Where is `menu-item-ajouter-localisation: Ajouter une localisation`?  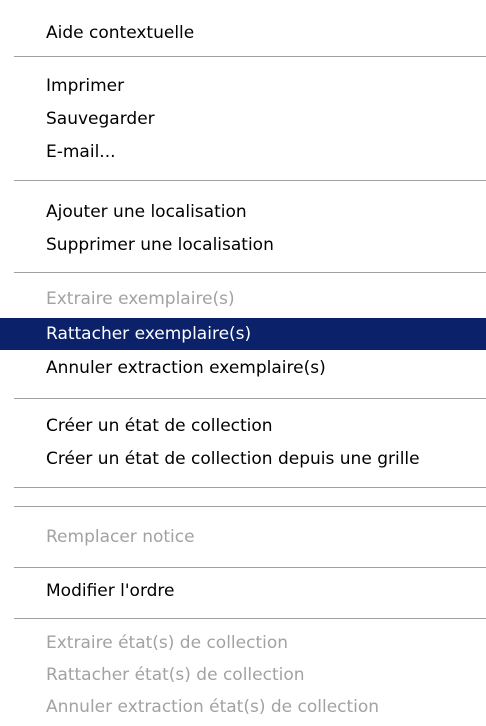 menu-item-ajouter-localisation: Ajouter une localisation is located at coordinates (243, 212).